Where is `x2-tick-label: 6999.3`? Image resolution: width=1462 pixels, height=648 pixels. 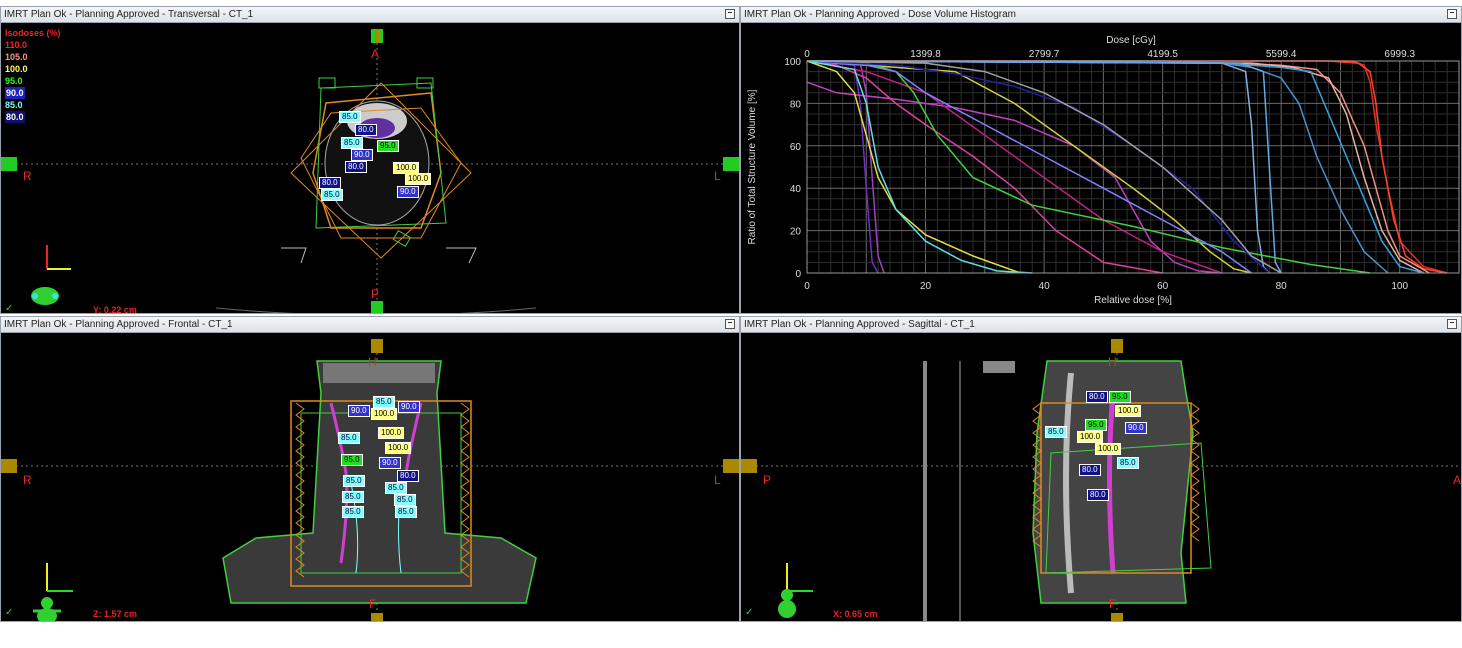
x2-tick-label: 6999.3 is located at coordinates (1399, 54).